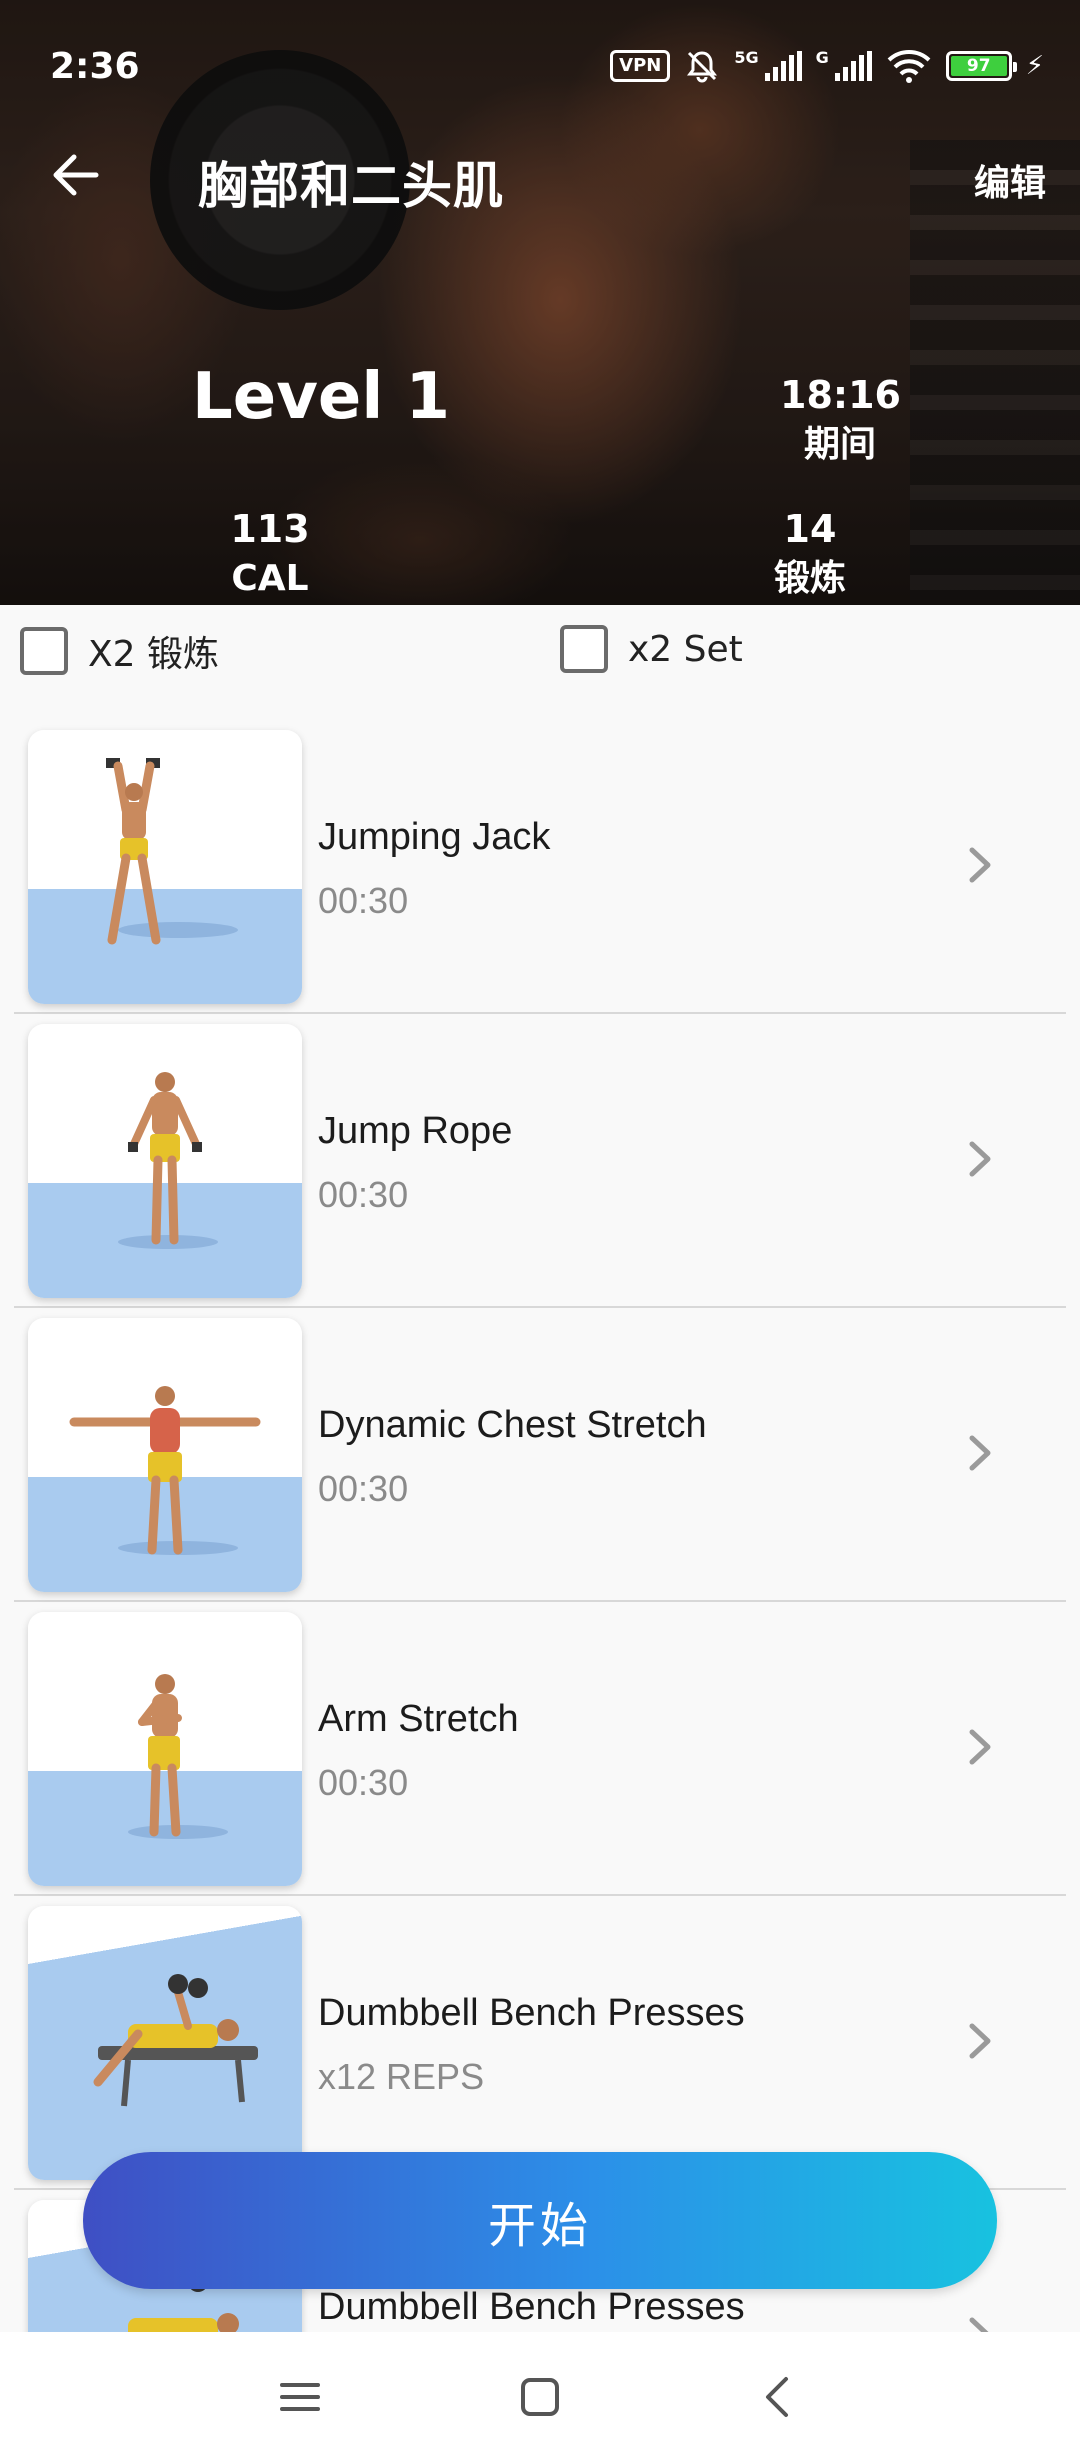 Image resolution: width=1080 pixels, height=2460 pixels. Describe the element at coordinates (175, 2040) in the screenshot. I see `bench-press-figure` at that location.